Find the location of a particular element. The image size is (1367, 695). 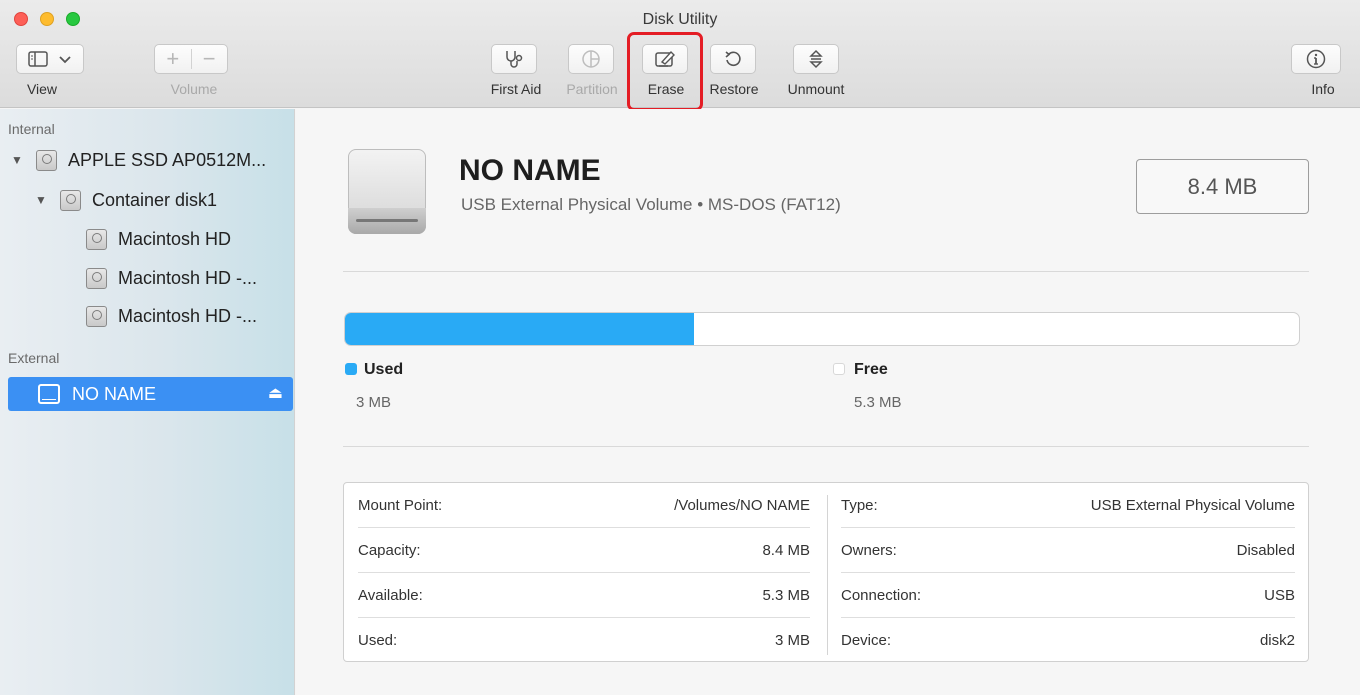

partition-button is located at coordinates (591, 59).